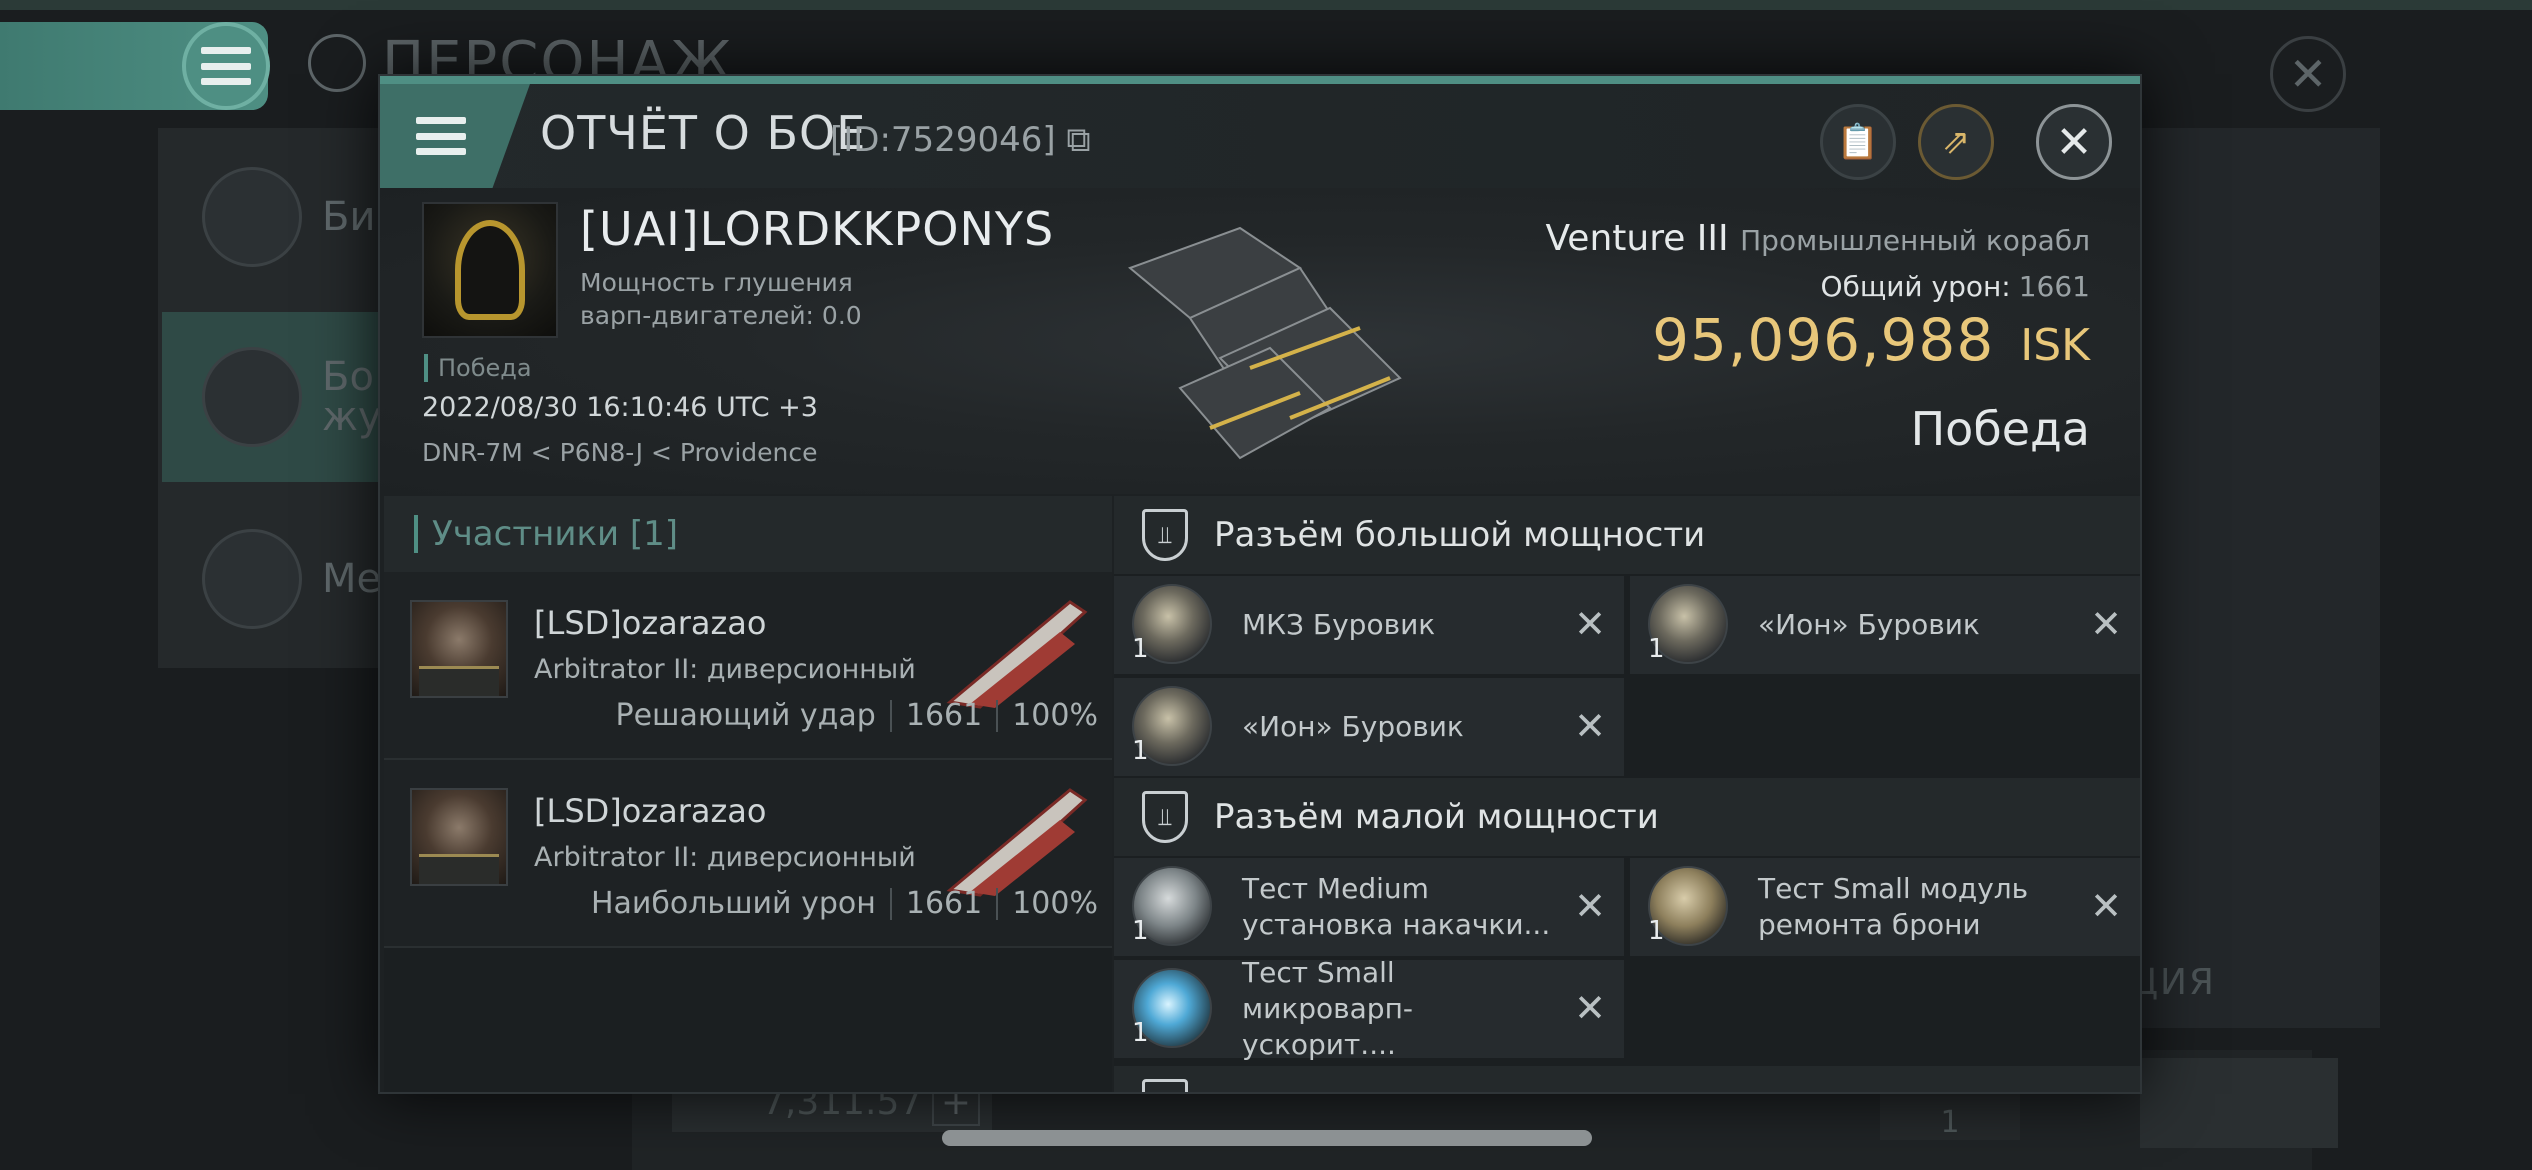  I want to click on share-button: ⇗, so click(1956, 142).